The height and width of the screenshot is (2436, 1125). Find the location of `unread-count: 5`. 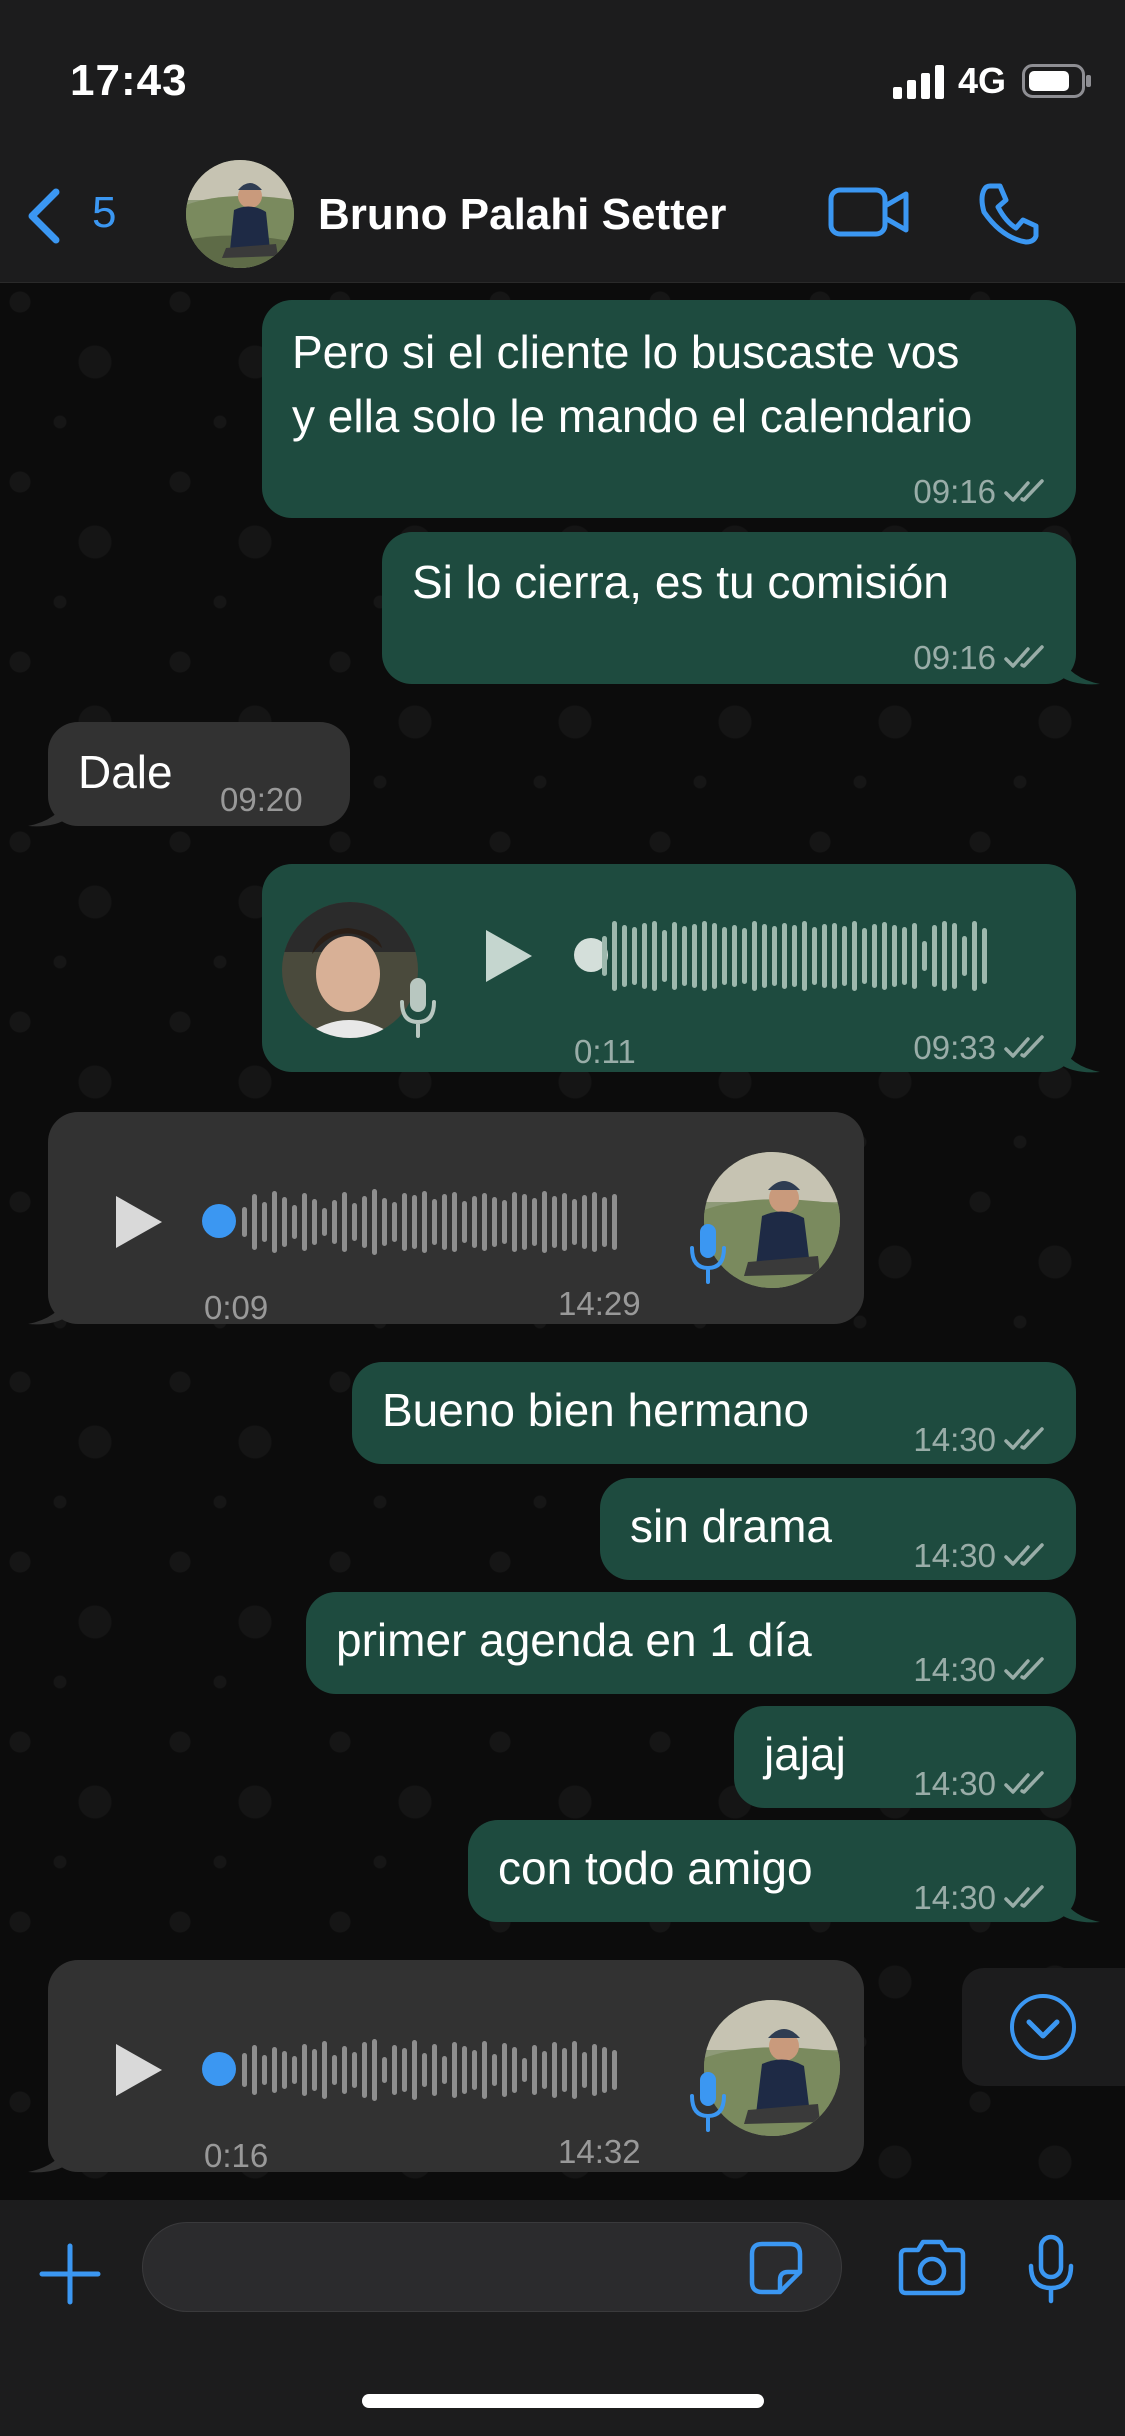

unread-count: 5 is located at coordinates (104, 213).